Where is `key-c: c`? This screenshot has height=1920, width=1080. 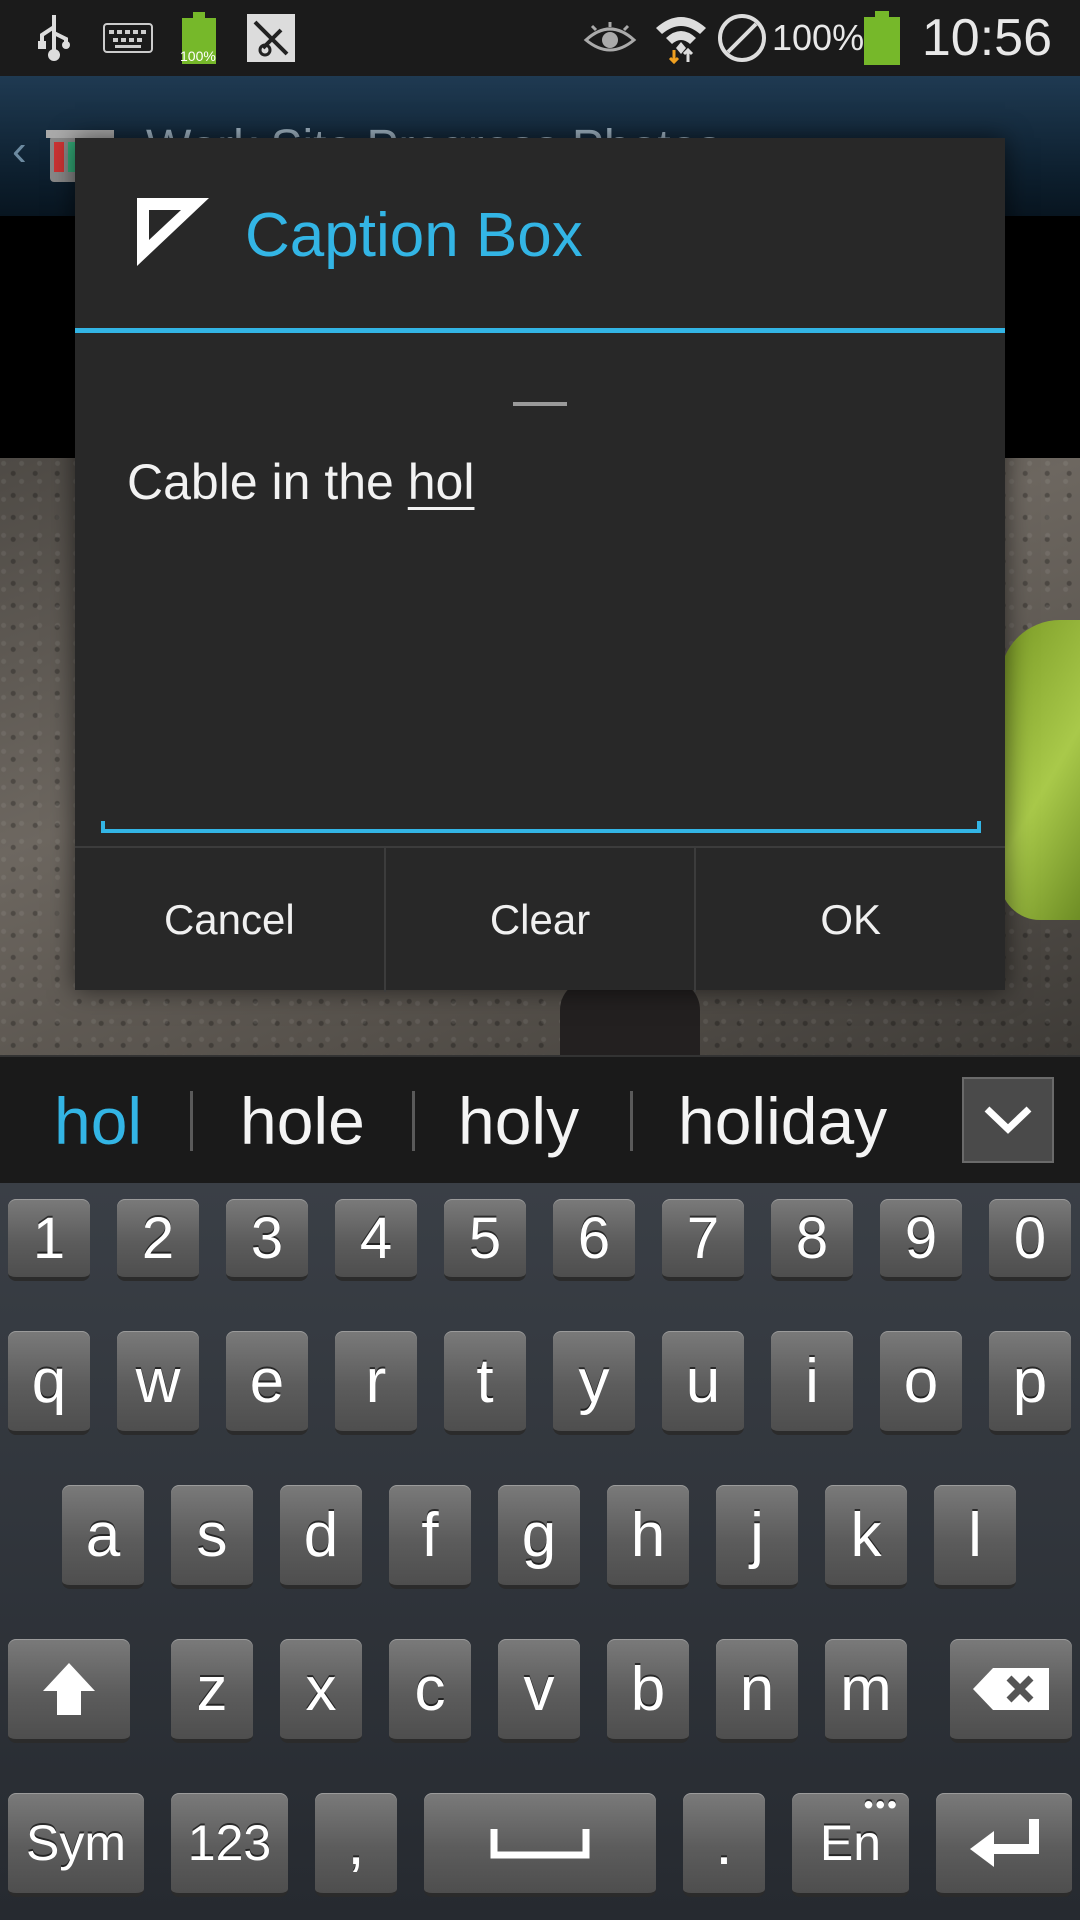
key-c: c is located at coordinates (430, 1691).